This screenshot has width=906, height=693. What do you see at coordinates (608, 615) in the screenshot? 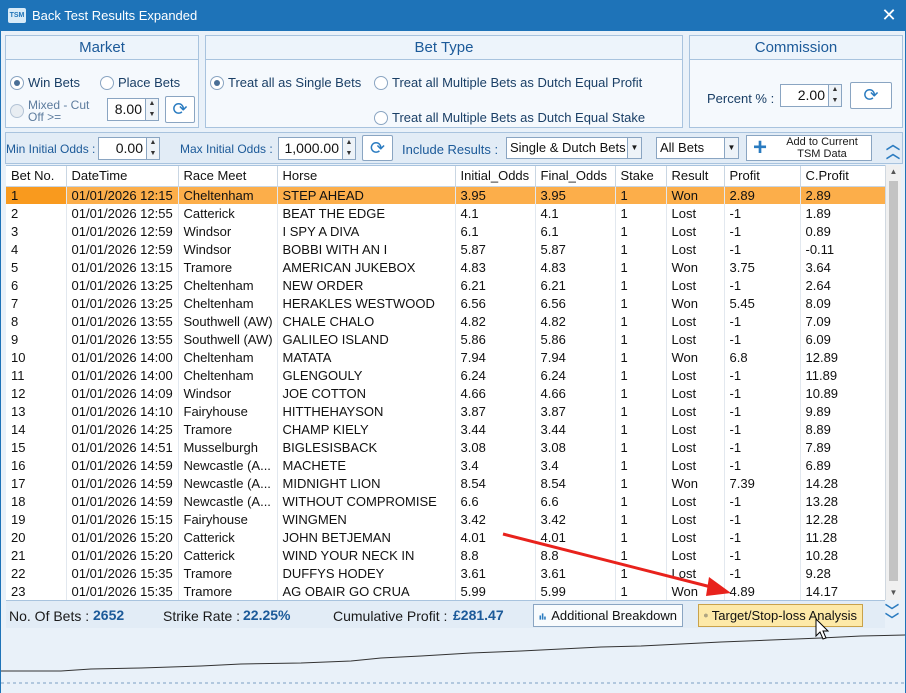
I see `additional-breakdown-button: Additional Breakdown` at bounding box center [608, 615].